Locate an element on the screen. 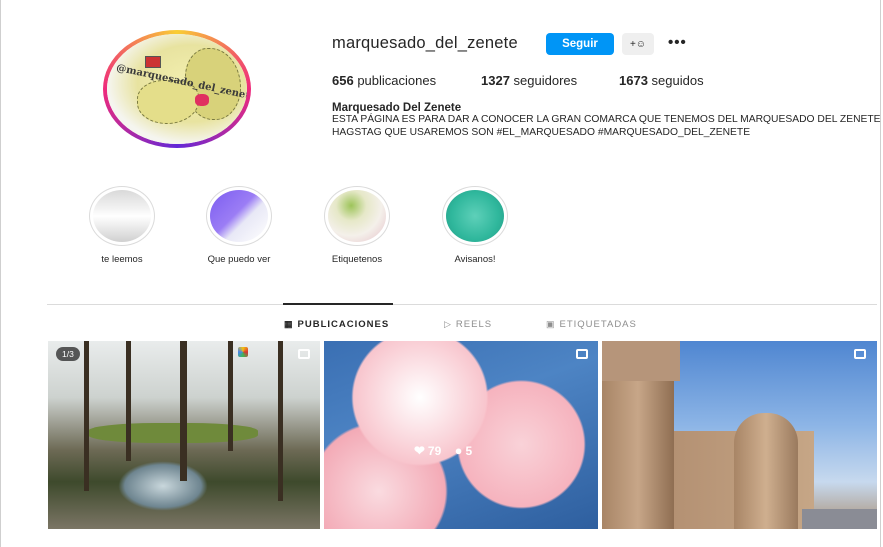 Image resolution: width=883 pixels, height=547 pixels. highlight-label: Que puedo ver is located at coordinates (239, 259).